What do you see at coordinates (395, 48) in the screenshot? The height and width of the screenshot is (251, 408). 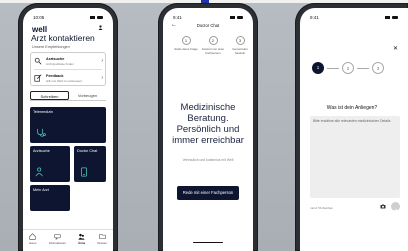 I see `close-icon: ✕` at bounding box center [395, 48].